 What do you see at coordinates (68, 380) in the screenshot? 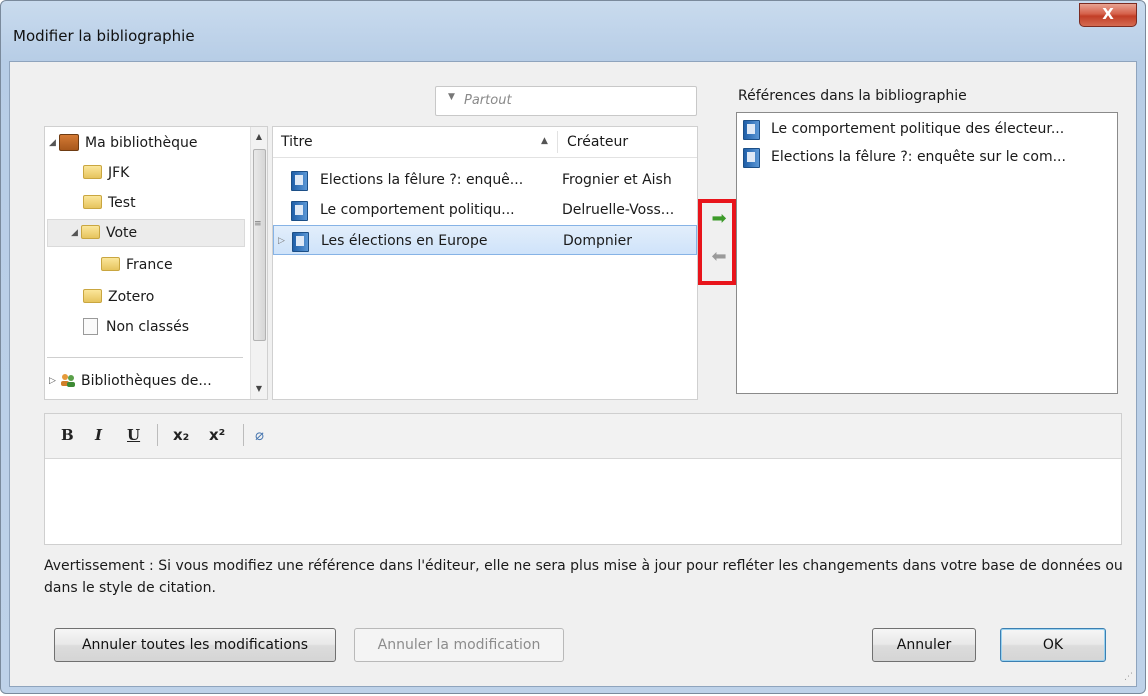
I see `group-libraries-icon` at bounding box center [68, 380].